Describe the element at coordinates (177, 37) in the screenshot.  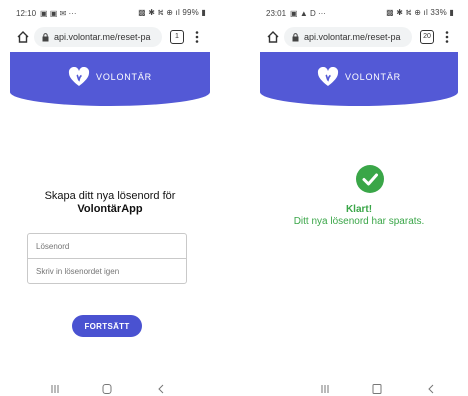
I see `tab-switcher-icon: 1` at that location.